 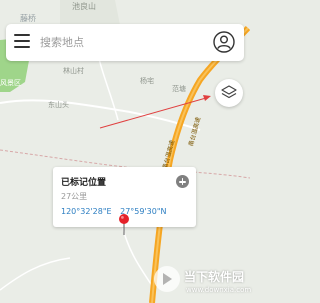 I want to click on place-label-yangzhai: 杨宅, so click(x=147, y=81).